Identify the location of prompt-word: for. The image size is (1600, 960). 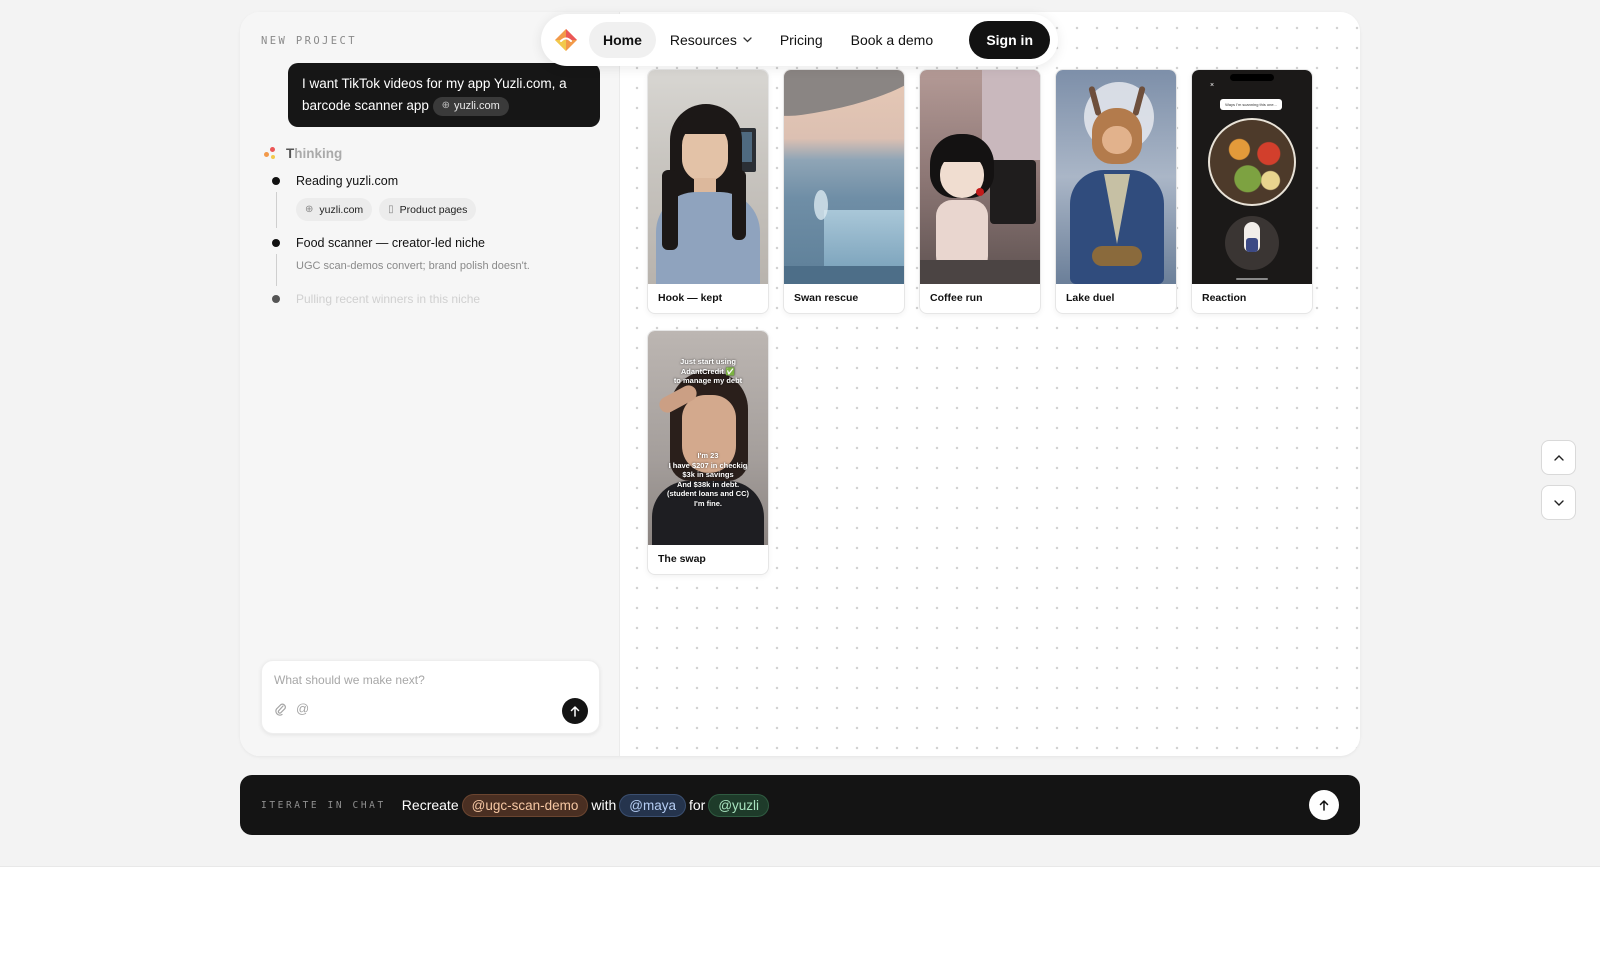
(697, 805).